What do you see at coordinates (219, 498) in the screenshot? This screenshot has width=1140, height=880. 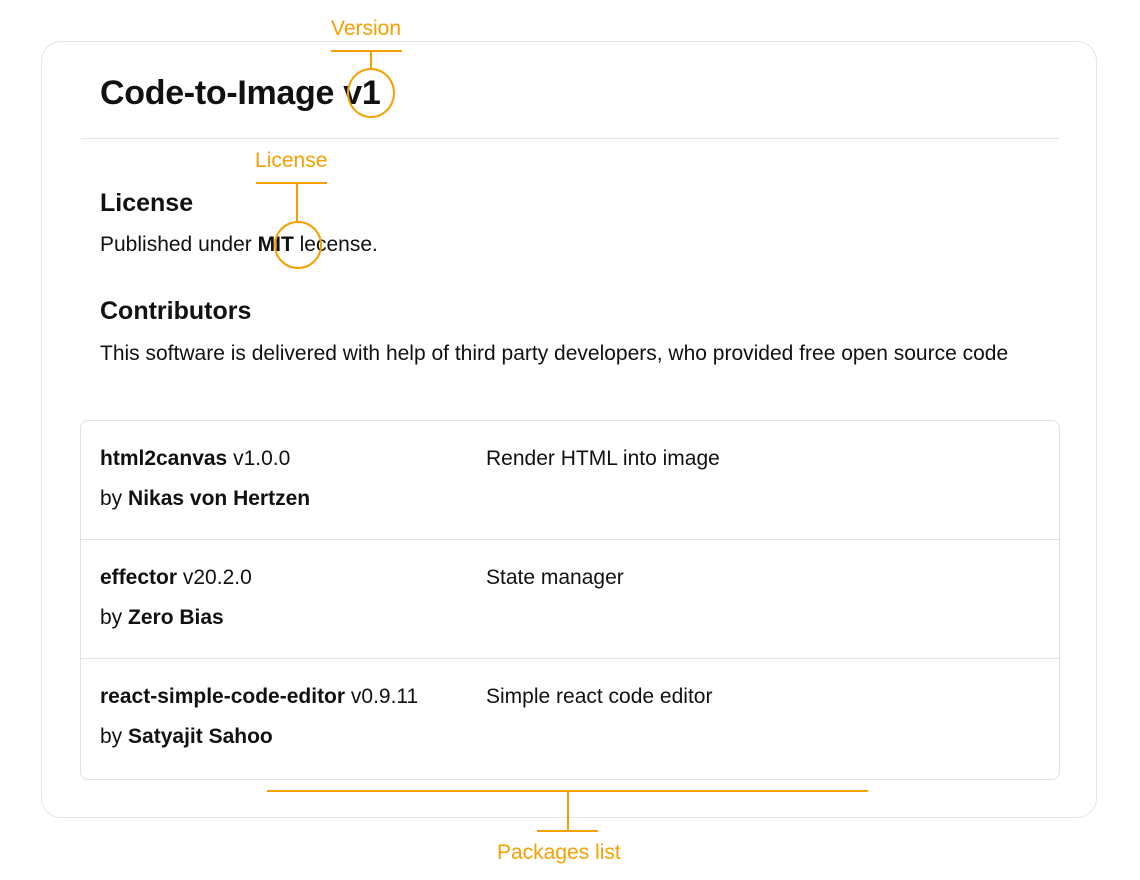 I see `package-author: Nikas von Hertzen` at bounding box center [219, 498].